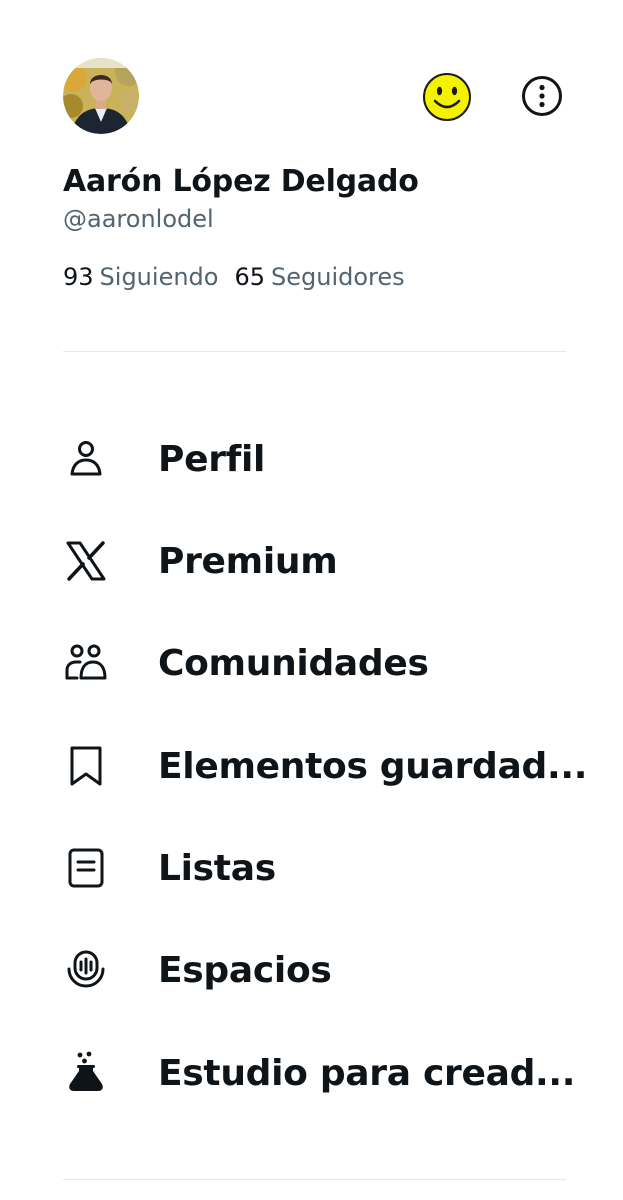  Describe the element at coordinates (293, 663) in the screenshot. I see `menu-label: Comunidades` at that location.